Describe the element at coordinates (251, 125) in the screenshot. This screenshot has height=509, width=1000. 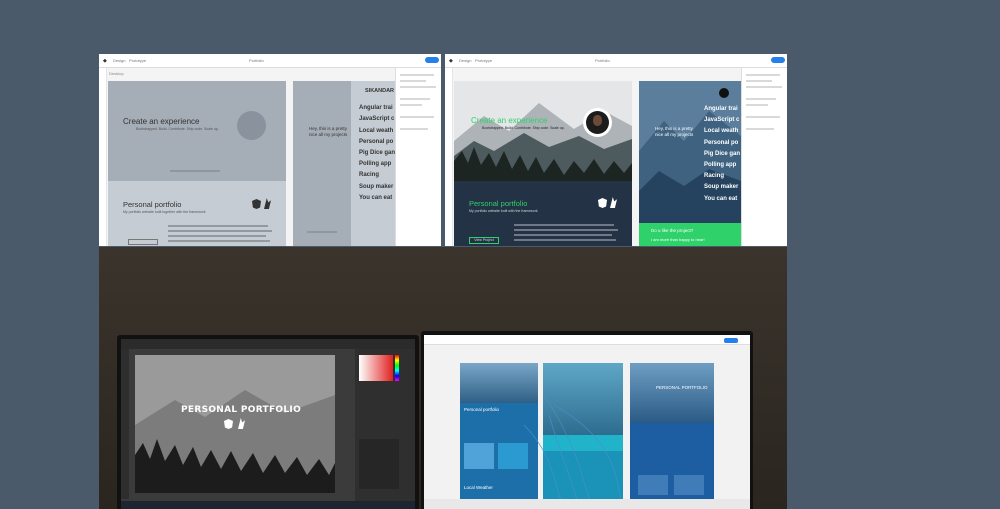
I see `avatar-placeholder` at that location.